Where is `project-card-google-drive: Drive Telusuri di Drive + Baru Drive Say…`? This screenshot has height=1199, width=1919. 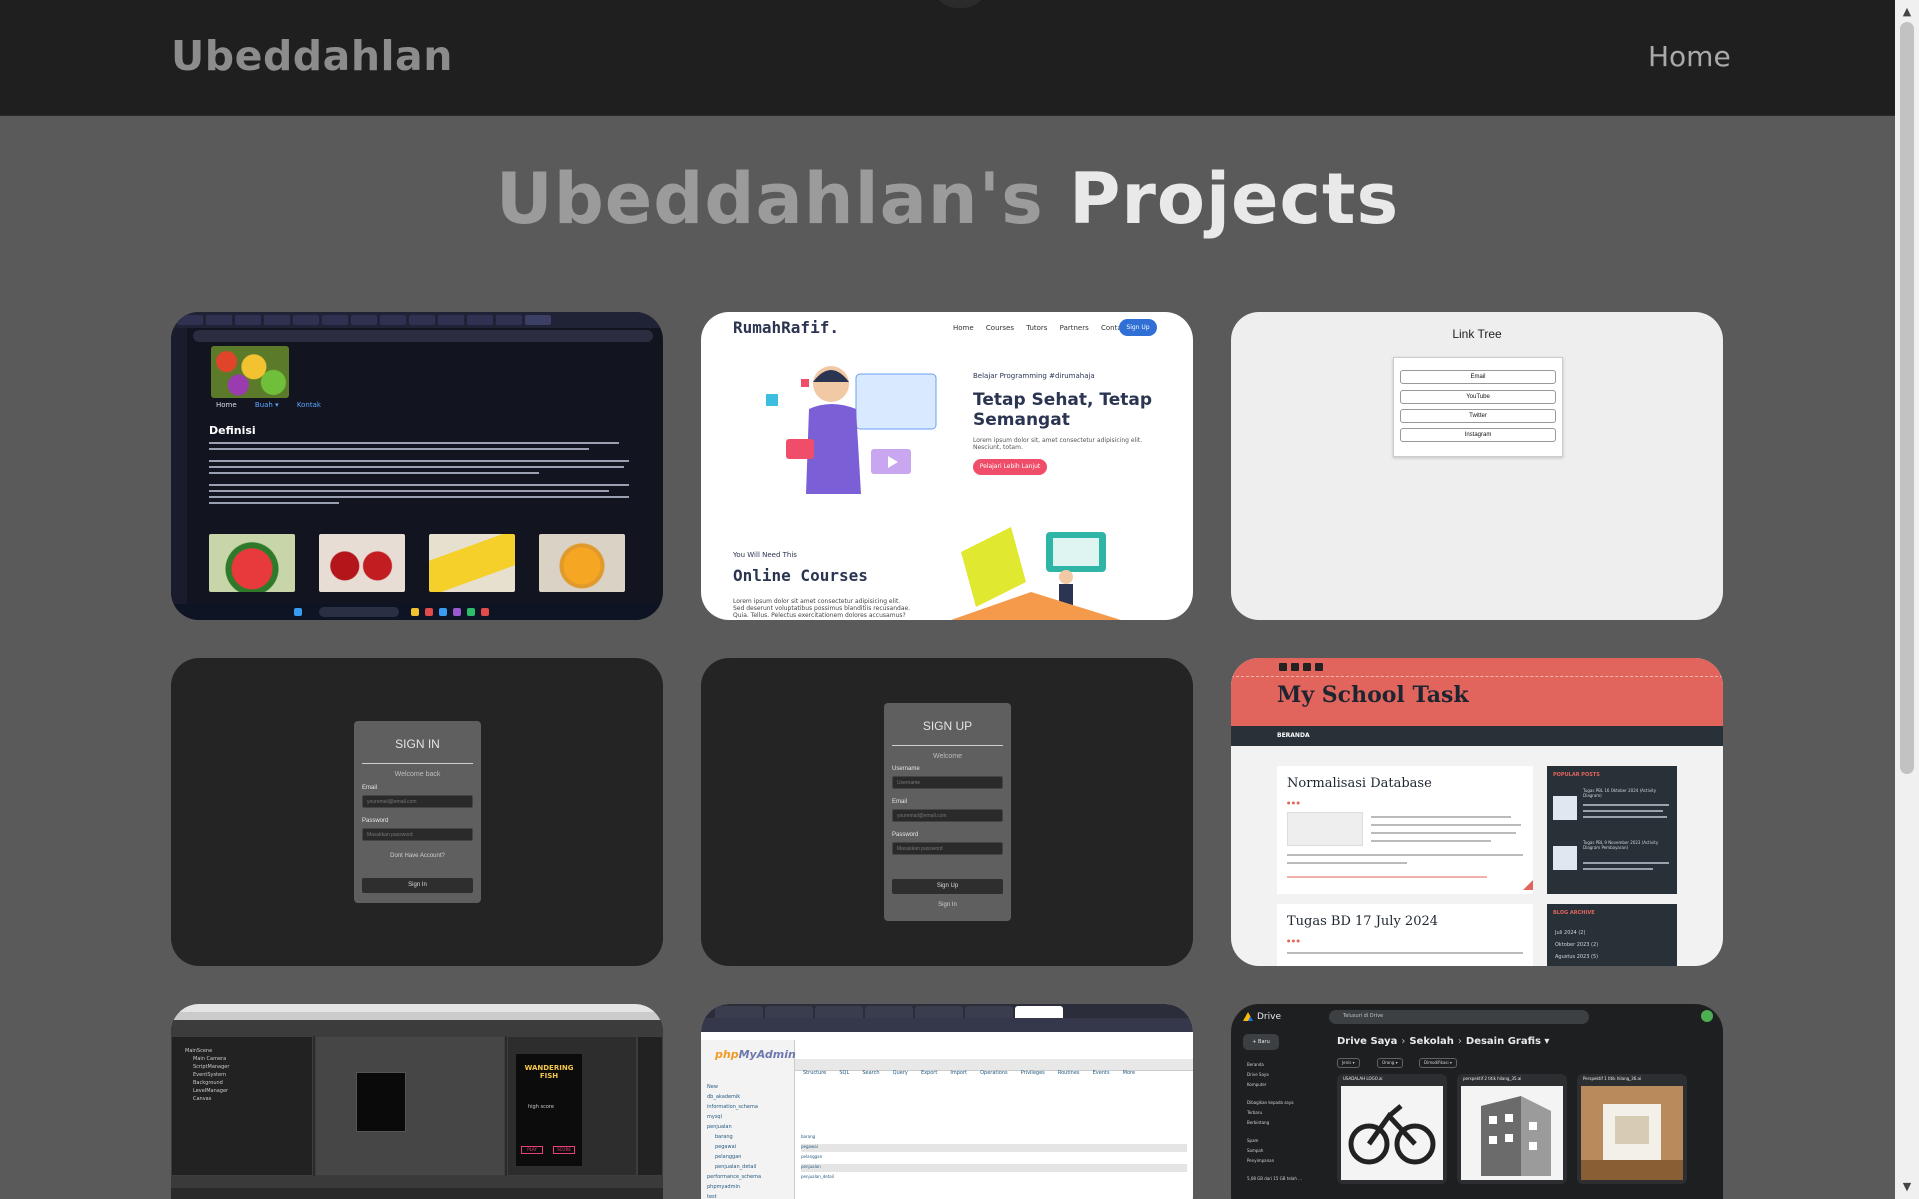 project-card-google-drive: Drive Telusuri di Drive + Baru Drive Say… is located at coordinates (1477, 1101).